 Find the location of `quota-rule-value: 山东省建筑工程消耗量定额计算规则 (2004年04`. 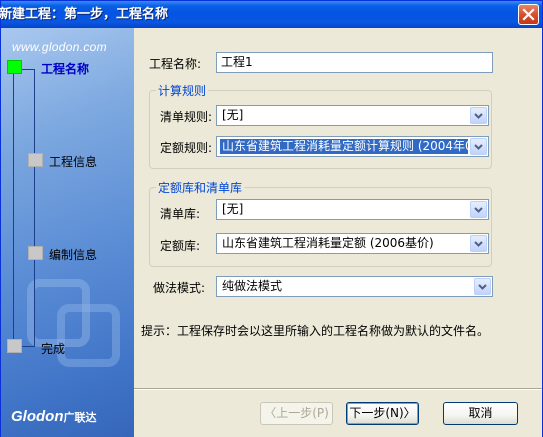

quota-rule-value: 山东省建筑工程消耗量定额计算规则 (2004年04 is located at coordinates (344, 146).